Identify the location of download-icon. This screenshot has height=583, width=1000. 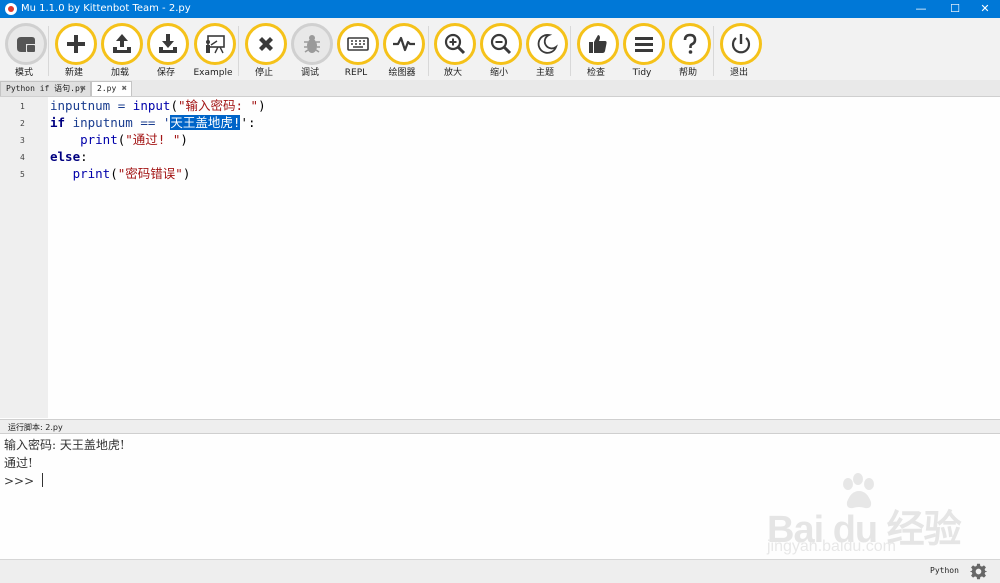
(168, 43).